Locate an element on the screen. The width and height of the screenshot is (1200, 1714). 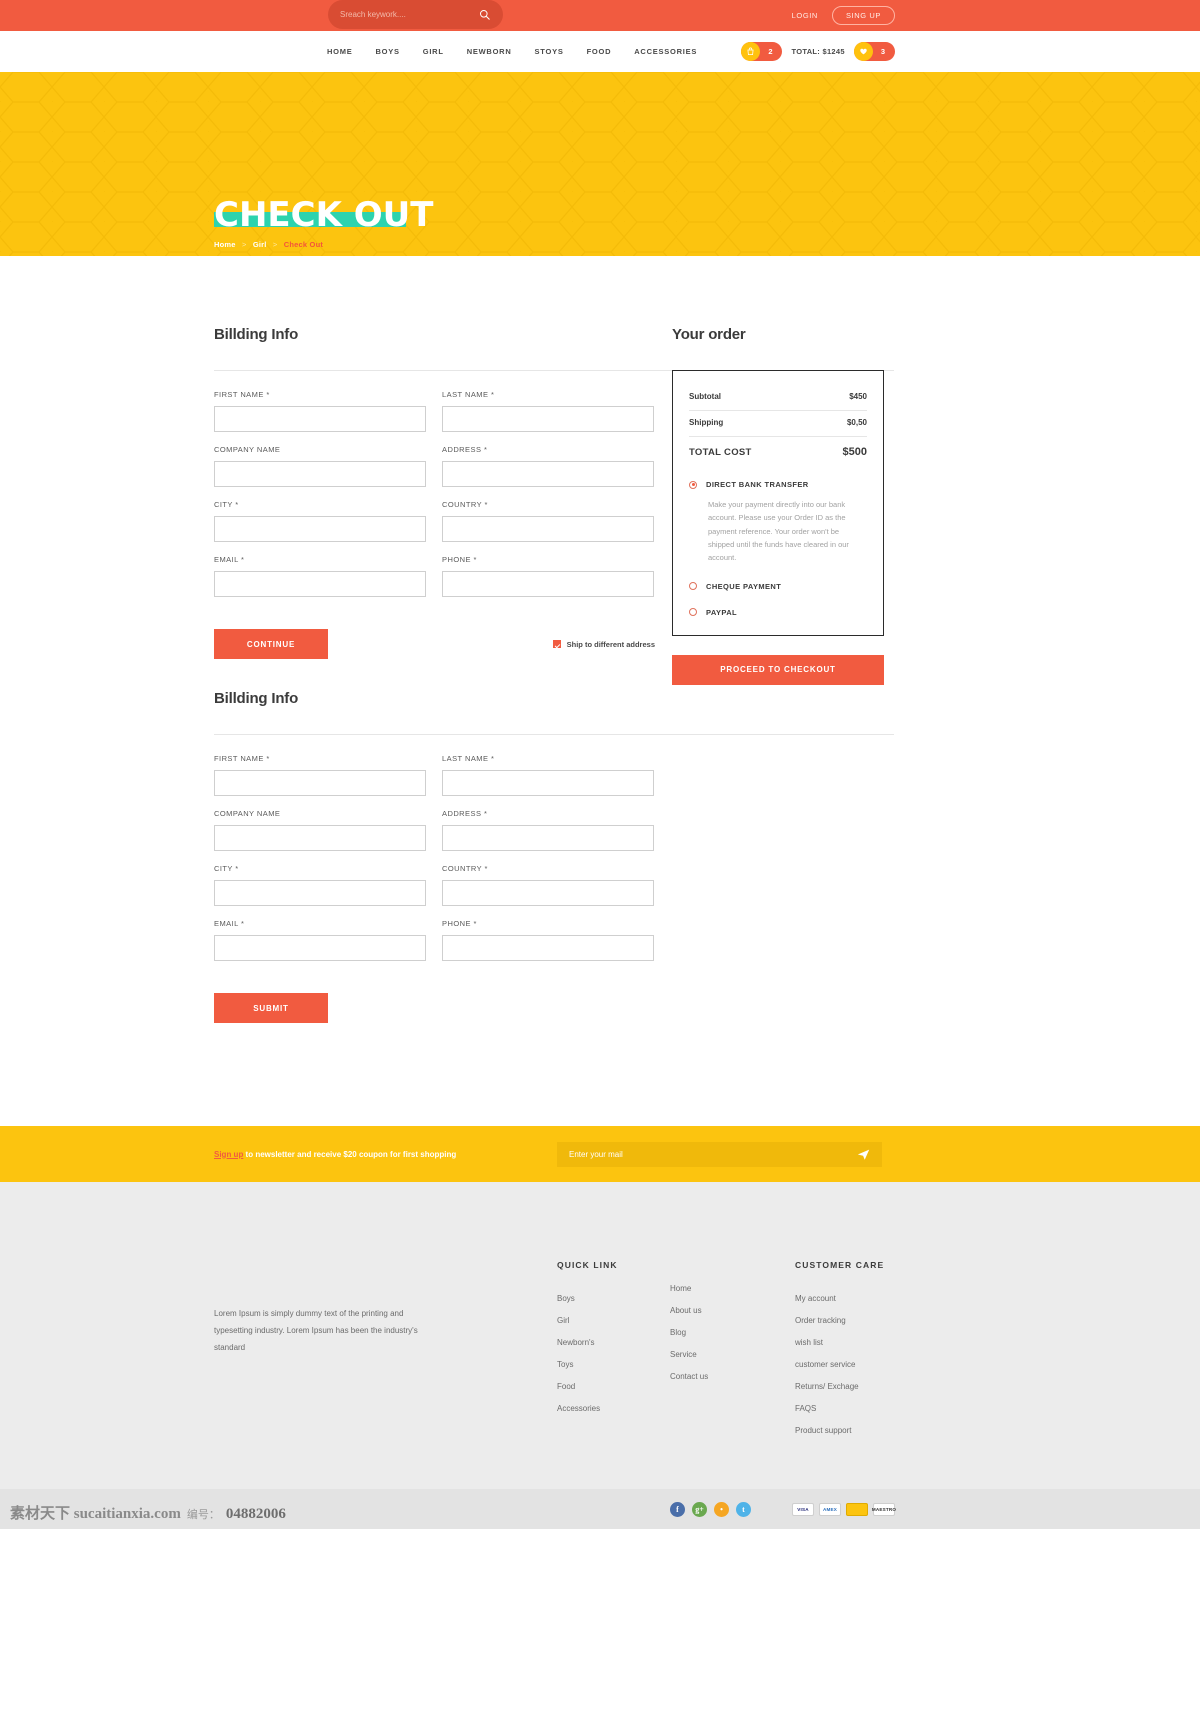
login-link: LOGIN is located at coordinates (805, 15).